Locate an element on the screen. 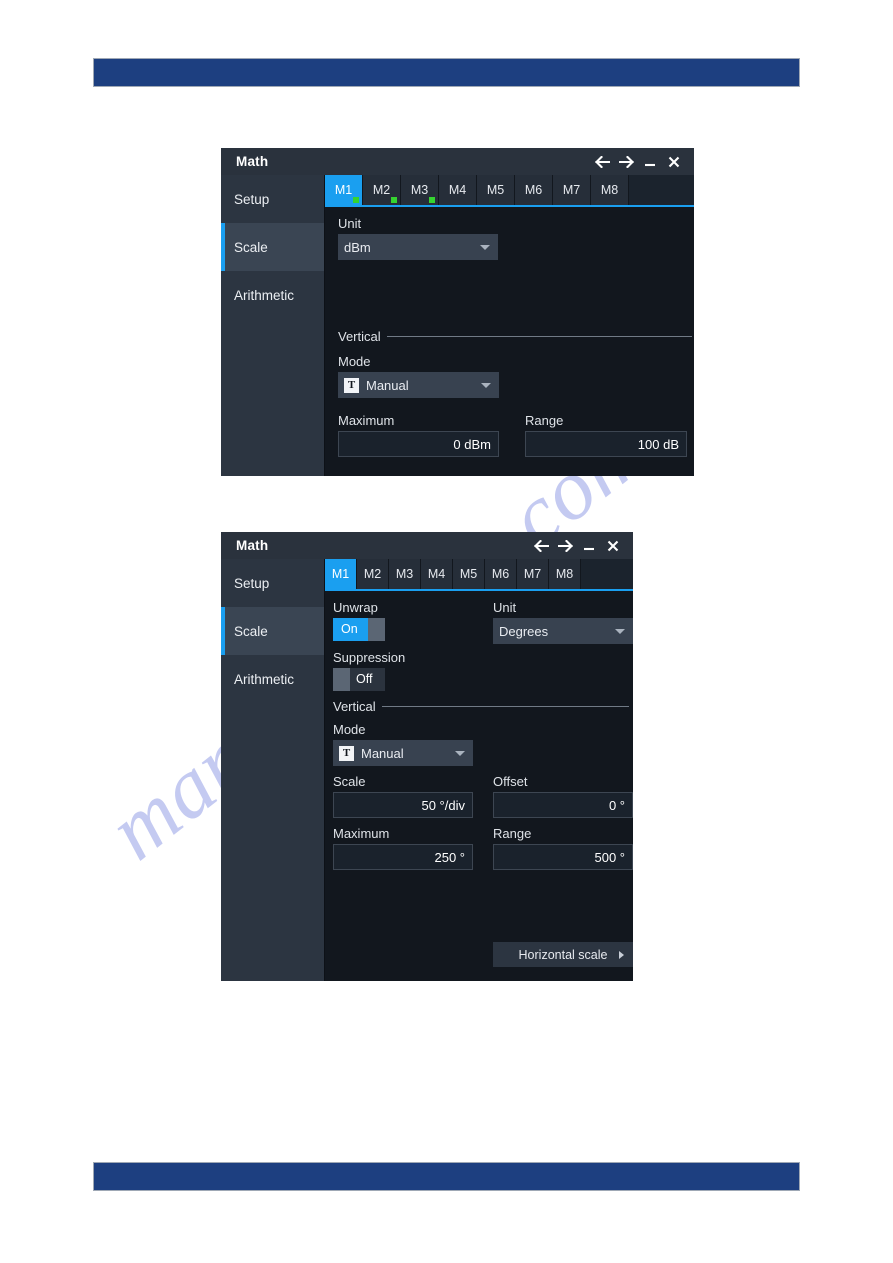 The width and height of the screenshot is (893, 1263). dialog1-titlebar: Math is located at coordinates (457, 161).